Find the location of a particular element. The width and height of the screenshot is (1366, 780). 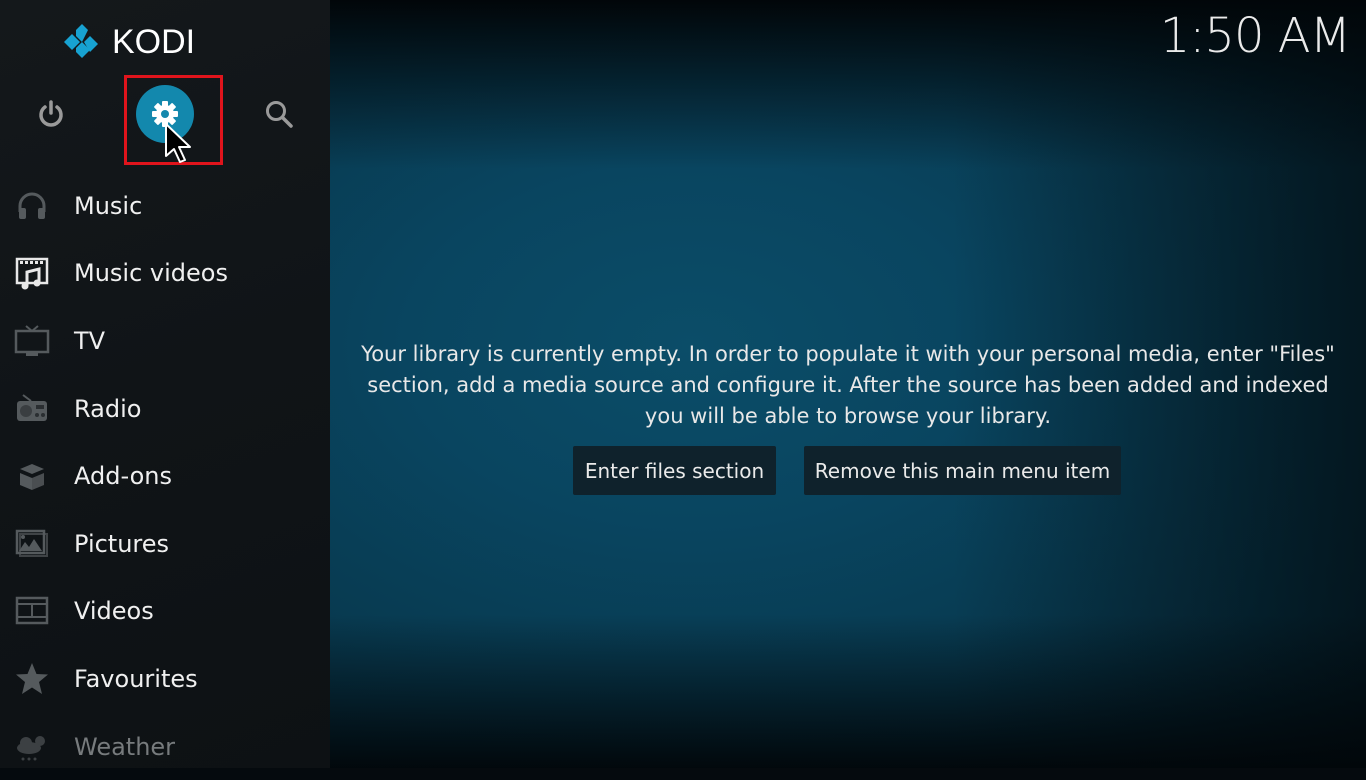

sidebar-item-label: Weather is located at coordinates (125, 746).